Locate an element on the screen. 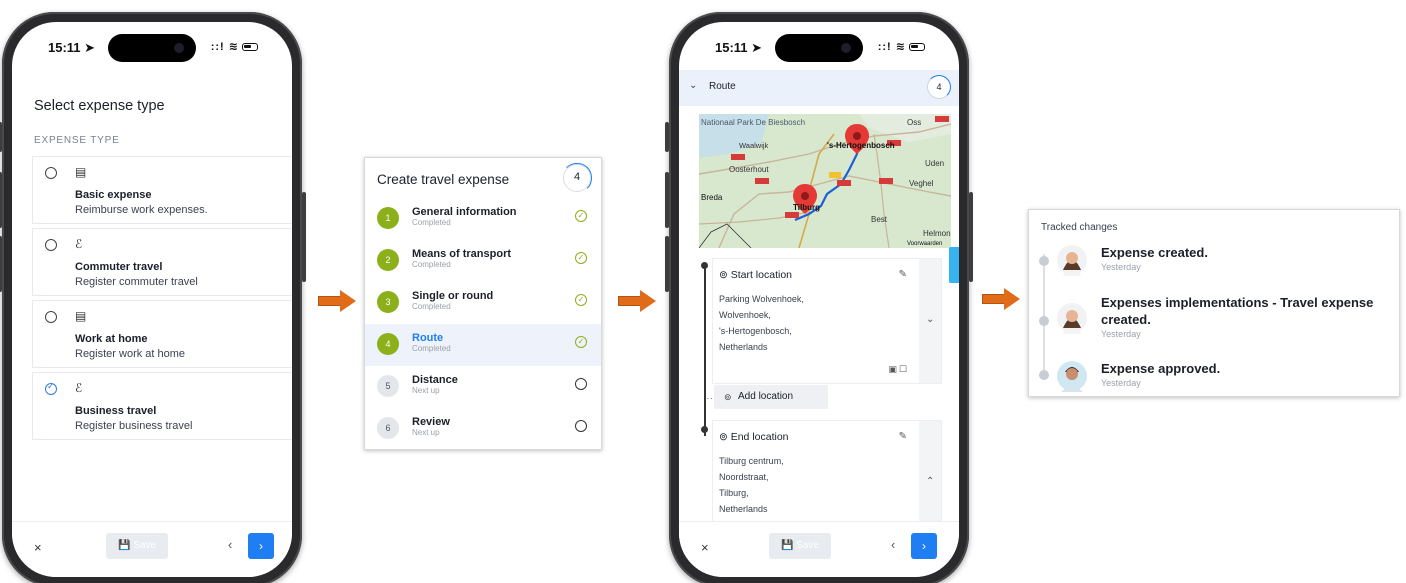 This screenshot has height=583, width=1406. tracked-change-item: Expense created. Yesterday is located at coordinates (1154, 258).